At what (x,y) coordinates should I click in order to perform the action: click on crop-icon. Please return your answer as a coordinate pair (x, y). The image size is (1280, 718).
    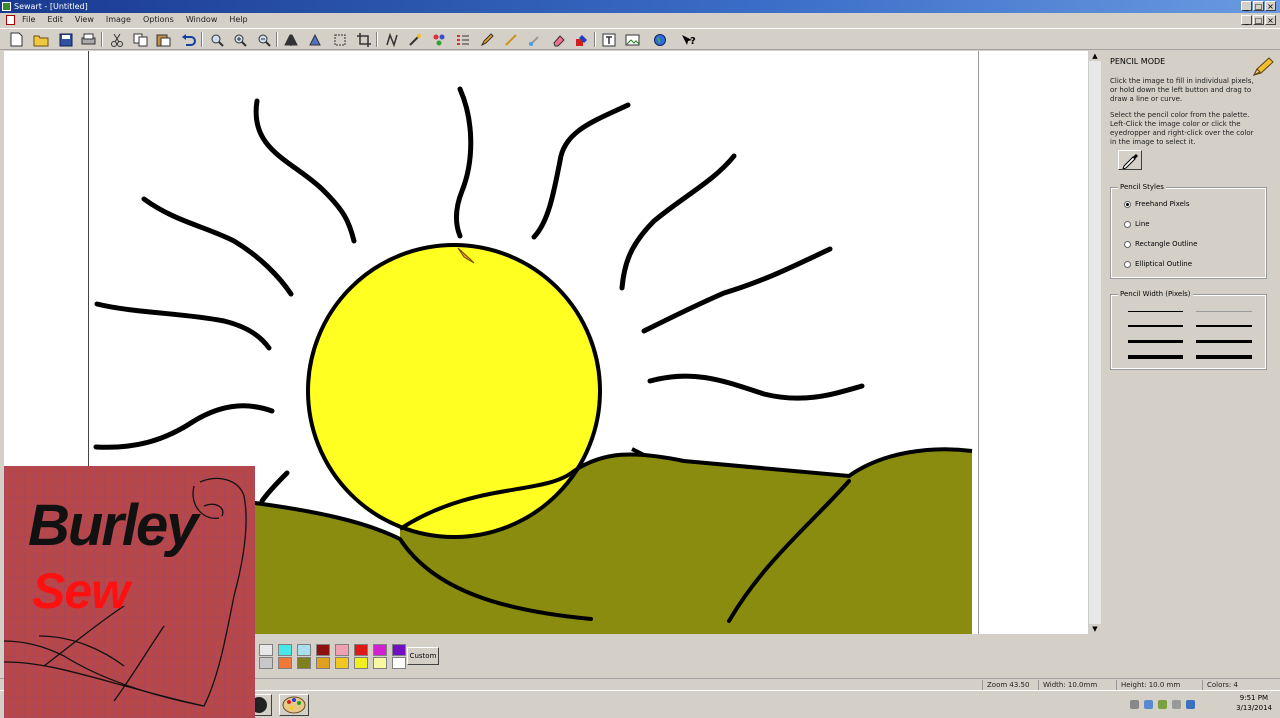
    Looking at the image, I should click on (363, 39).